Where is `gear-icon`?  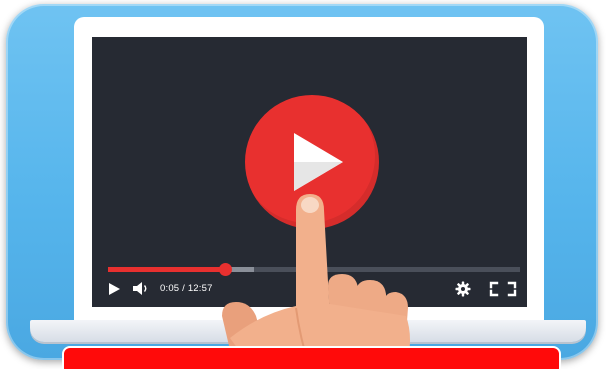 gear-icon is located at coordinates (463, 289).